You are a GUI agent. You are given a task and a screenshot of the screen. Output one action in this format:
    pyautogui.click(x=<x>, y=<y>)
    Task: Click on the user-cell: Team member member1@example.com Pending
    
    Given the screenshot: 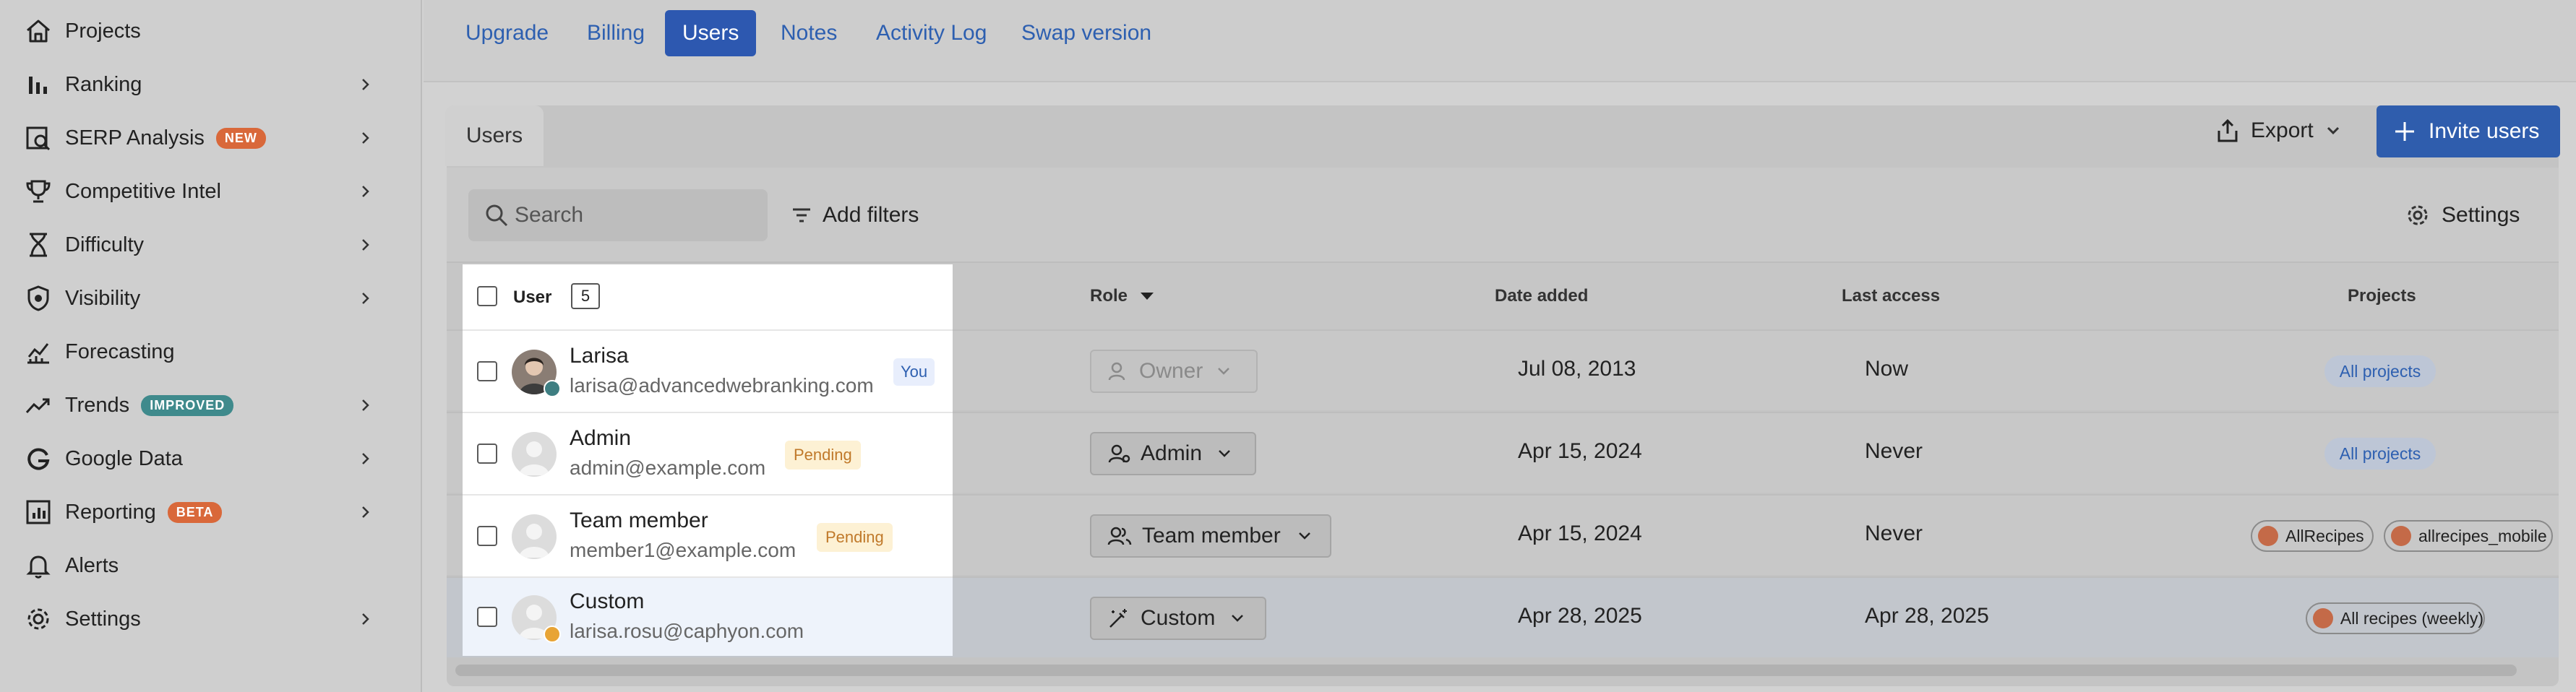 What is the action you would take?
    pyautogui.click(x=708, y=536)
    